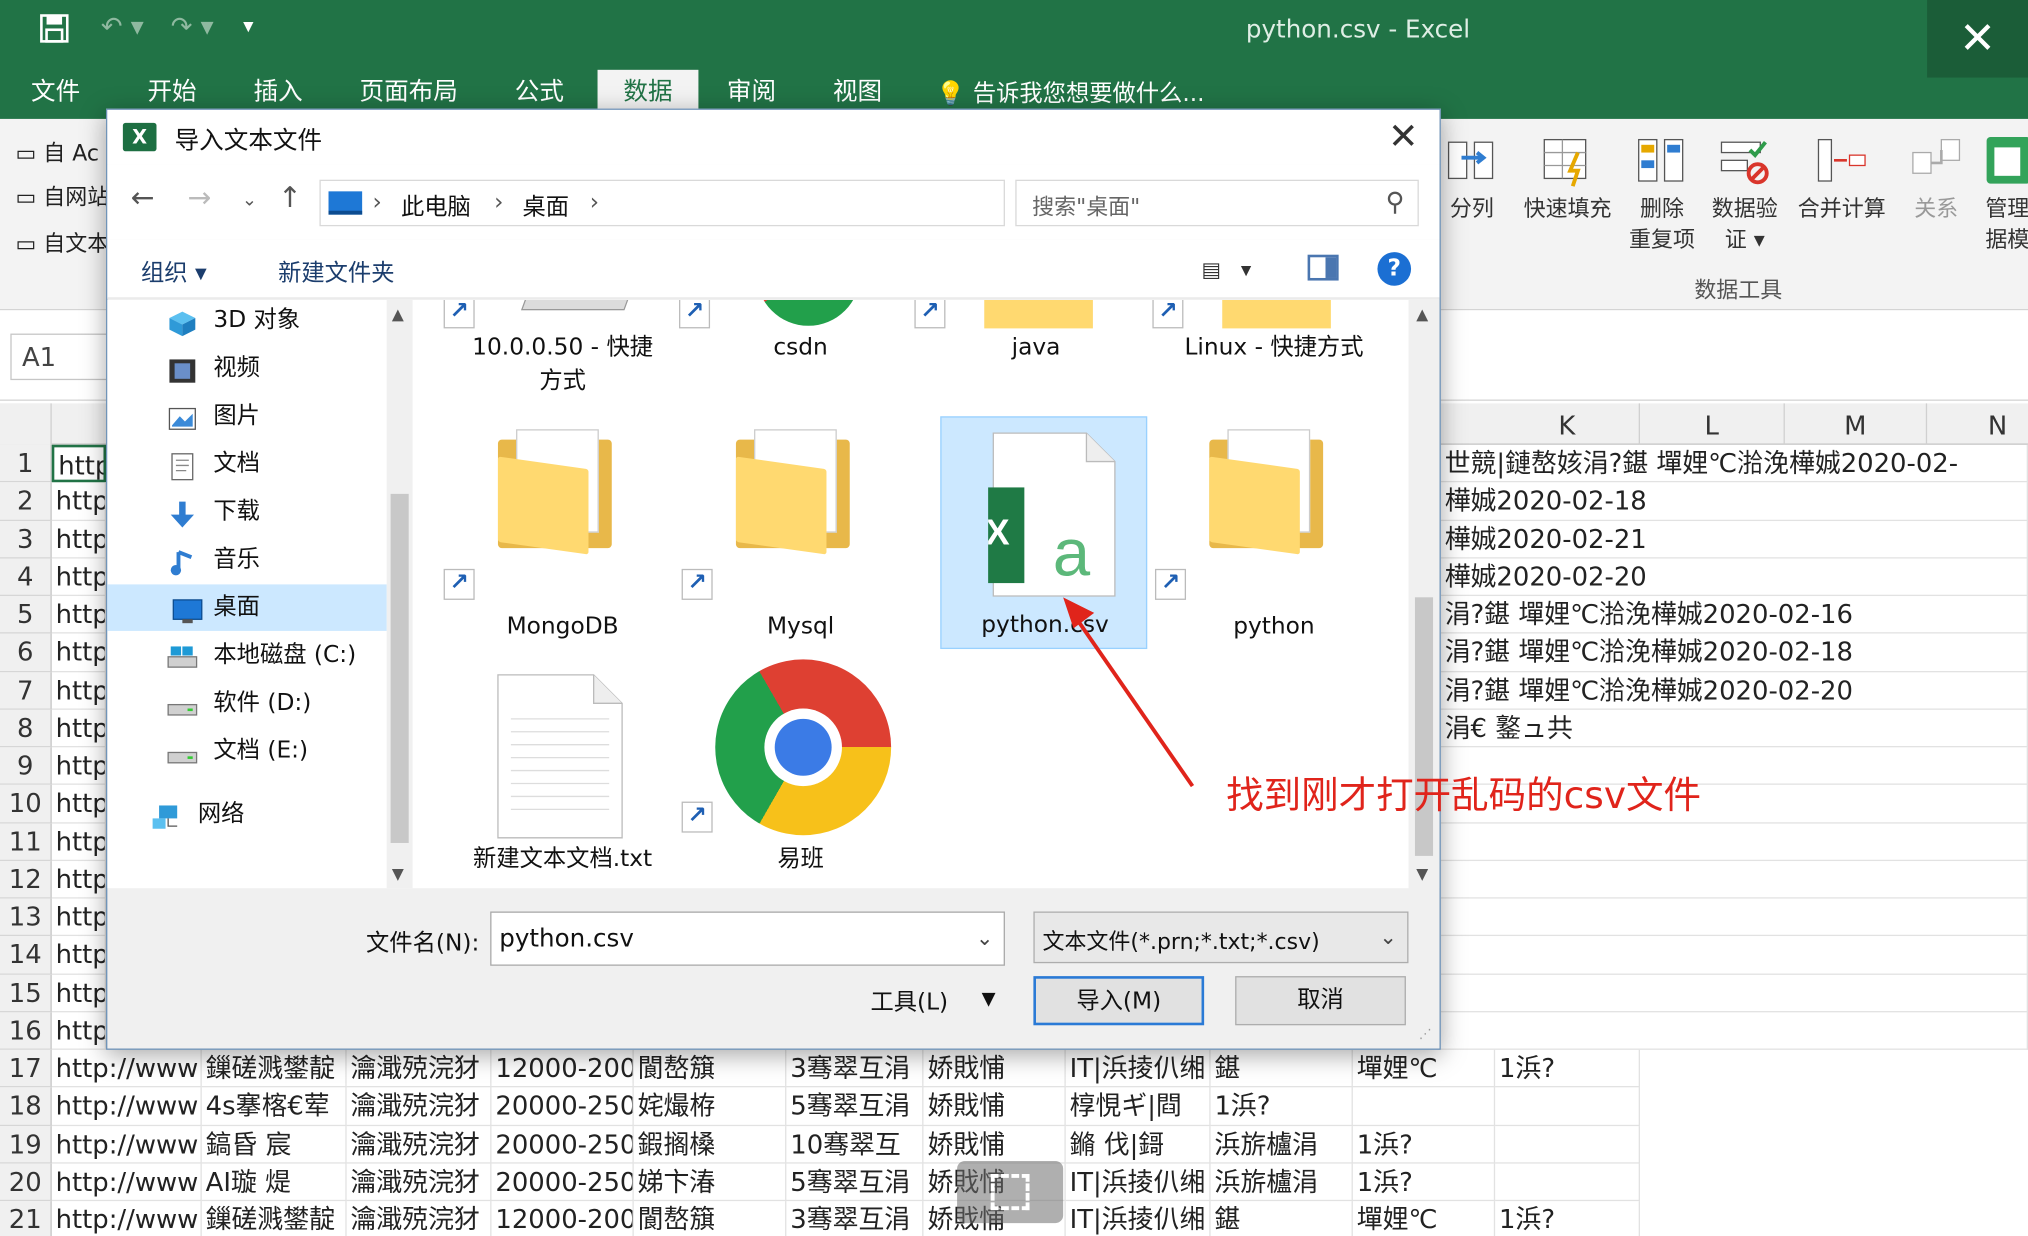 The height and width of the screenshot is (1236, 2028). What do you see at coordinates (792, 535) in the screenshot?
I see `file-item: ↗ Mysql` at bounding box center [792, 535].